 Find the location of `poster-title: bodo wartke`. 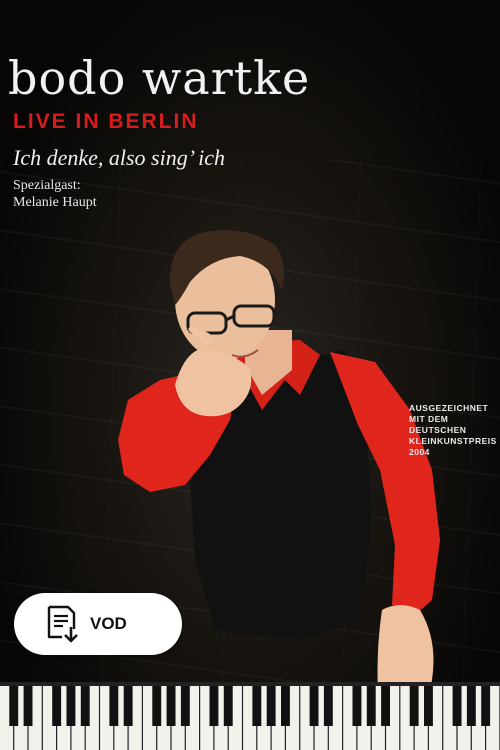

poster-title: bodo wartke is located at coordinates (159, 78).